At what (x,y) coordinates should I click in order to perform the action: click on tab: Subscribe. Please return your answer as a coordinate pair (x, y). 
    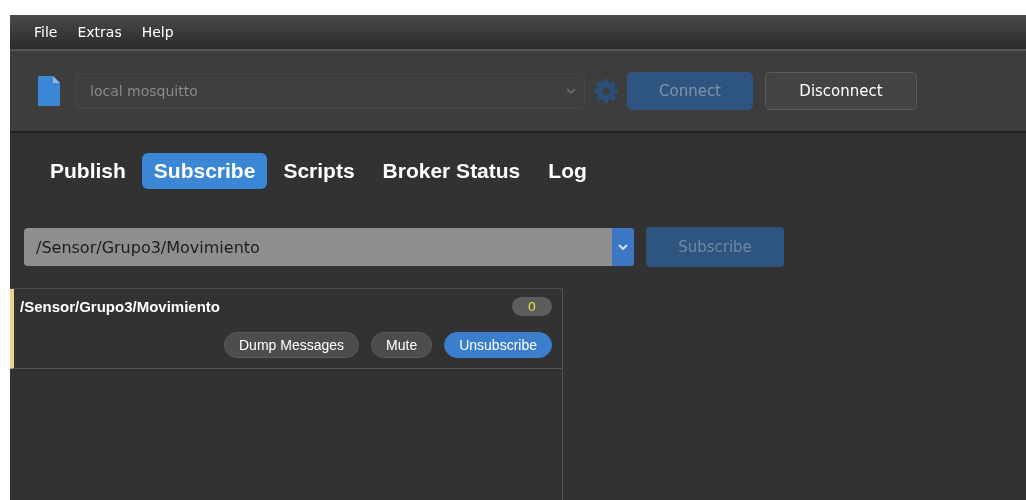
    Looking at the image, I should click on (204, 171).